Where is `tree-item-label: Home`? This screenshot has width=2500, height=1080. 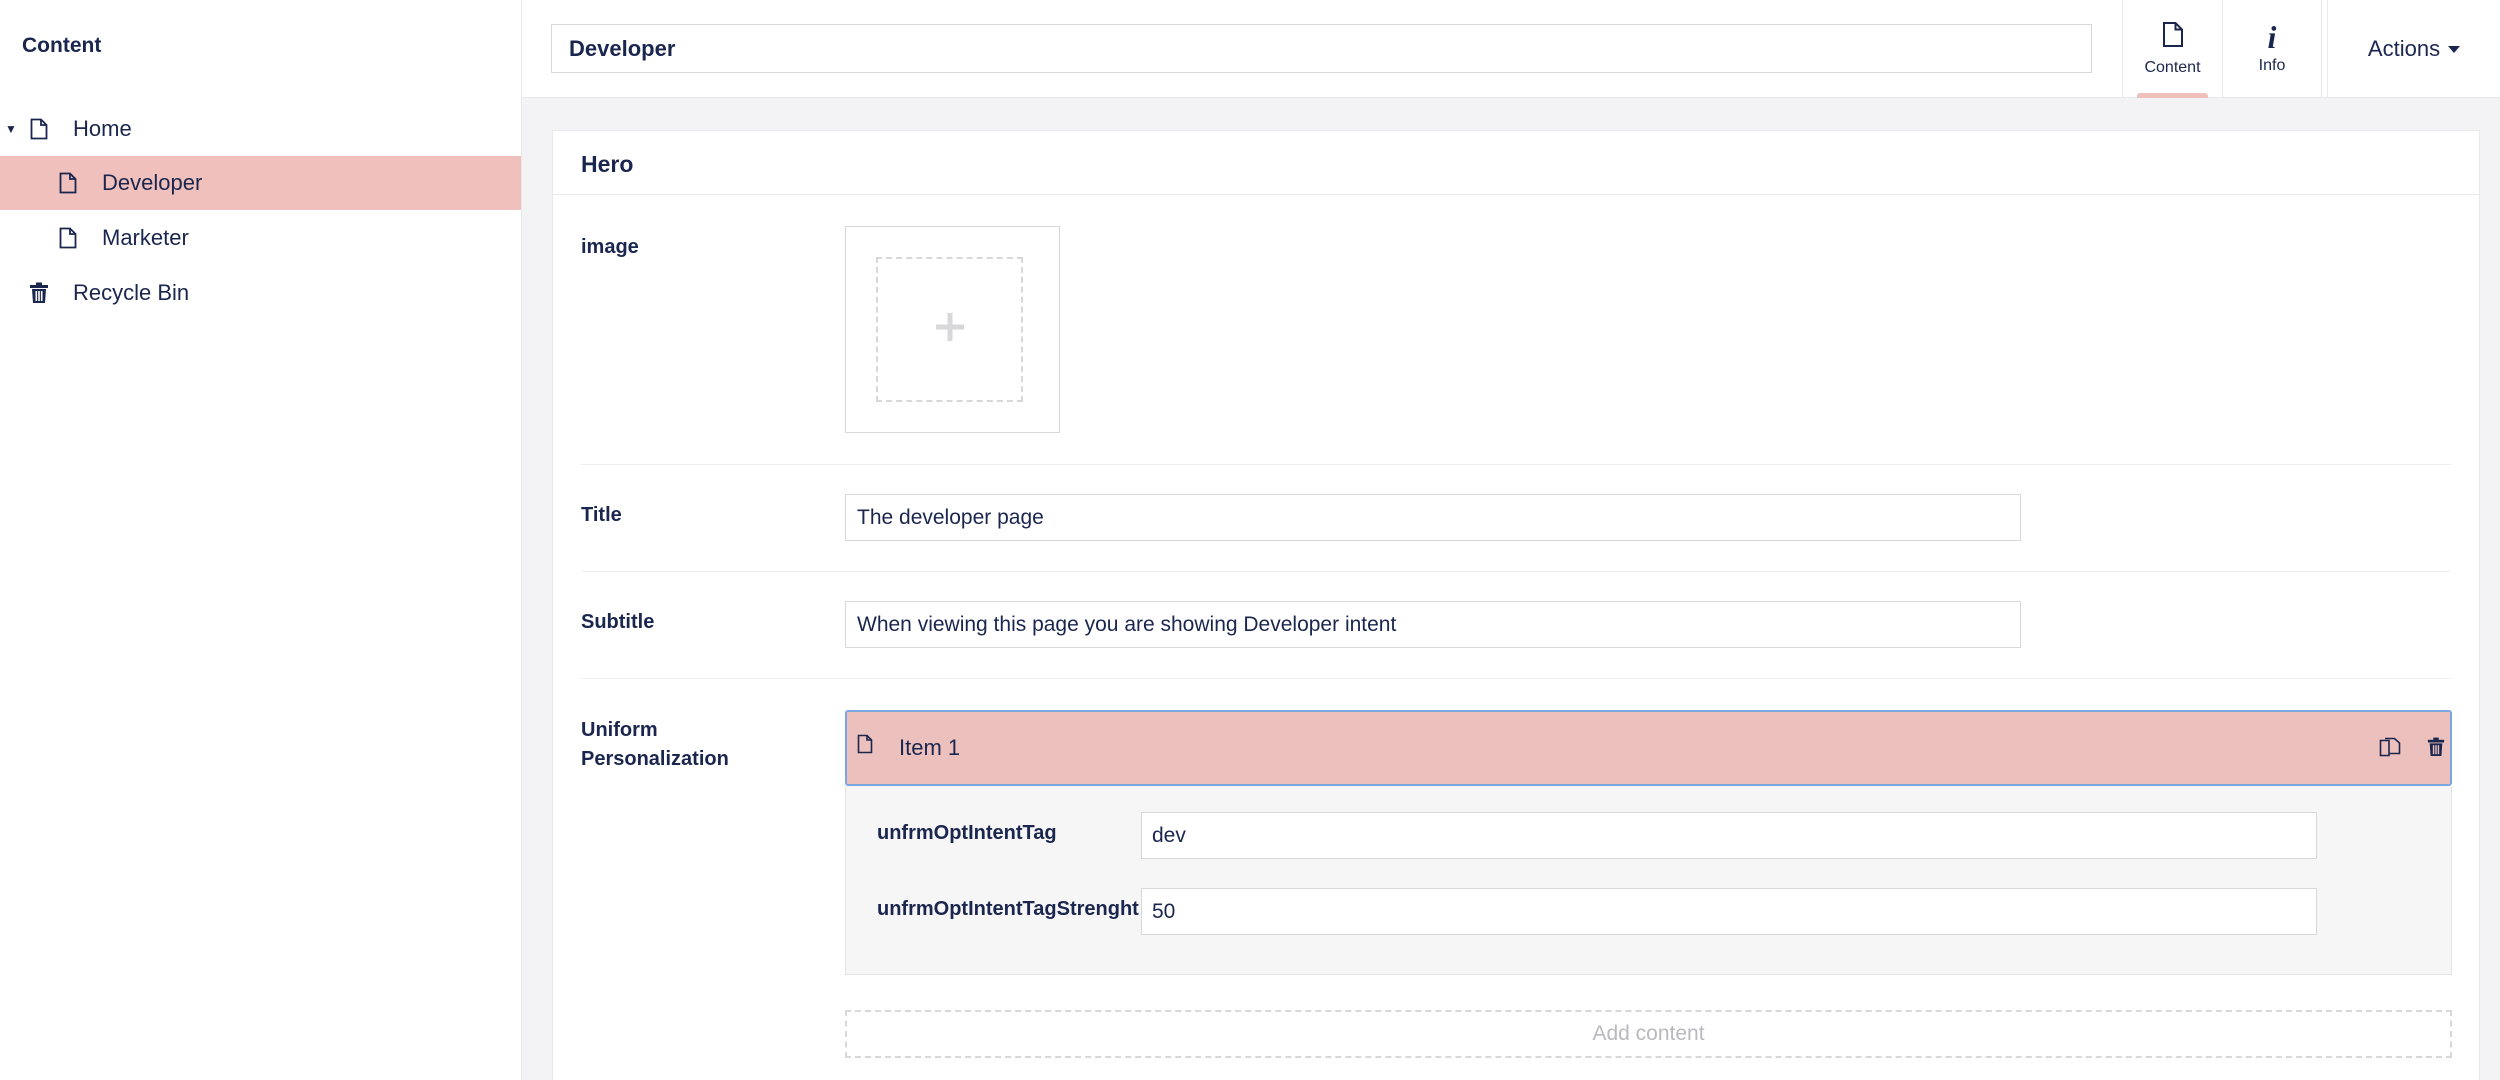 tree-item-label: Home is located at coordinates (102, 128).